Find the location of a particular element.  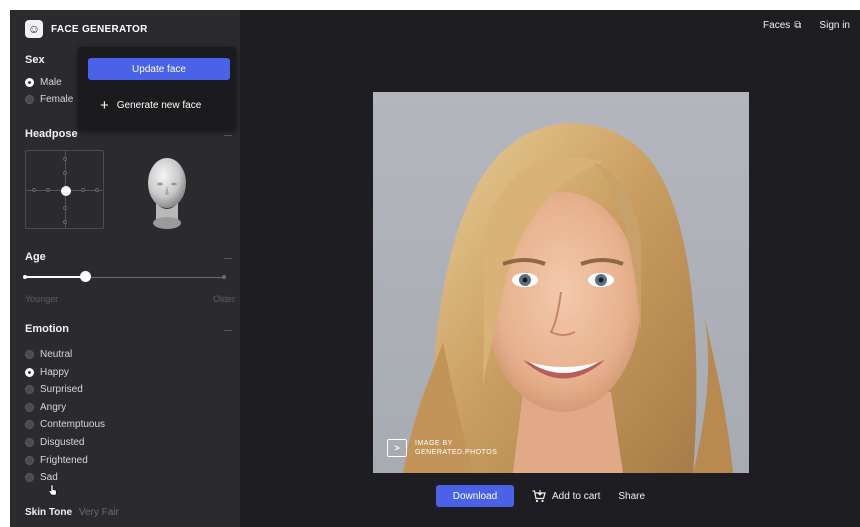

emotion-option-neutral: Neutral is located at coordinates (48, 354).